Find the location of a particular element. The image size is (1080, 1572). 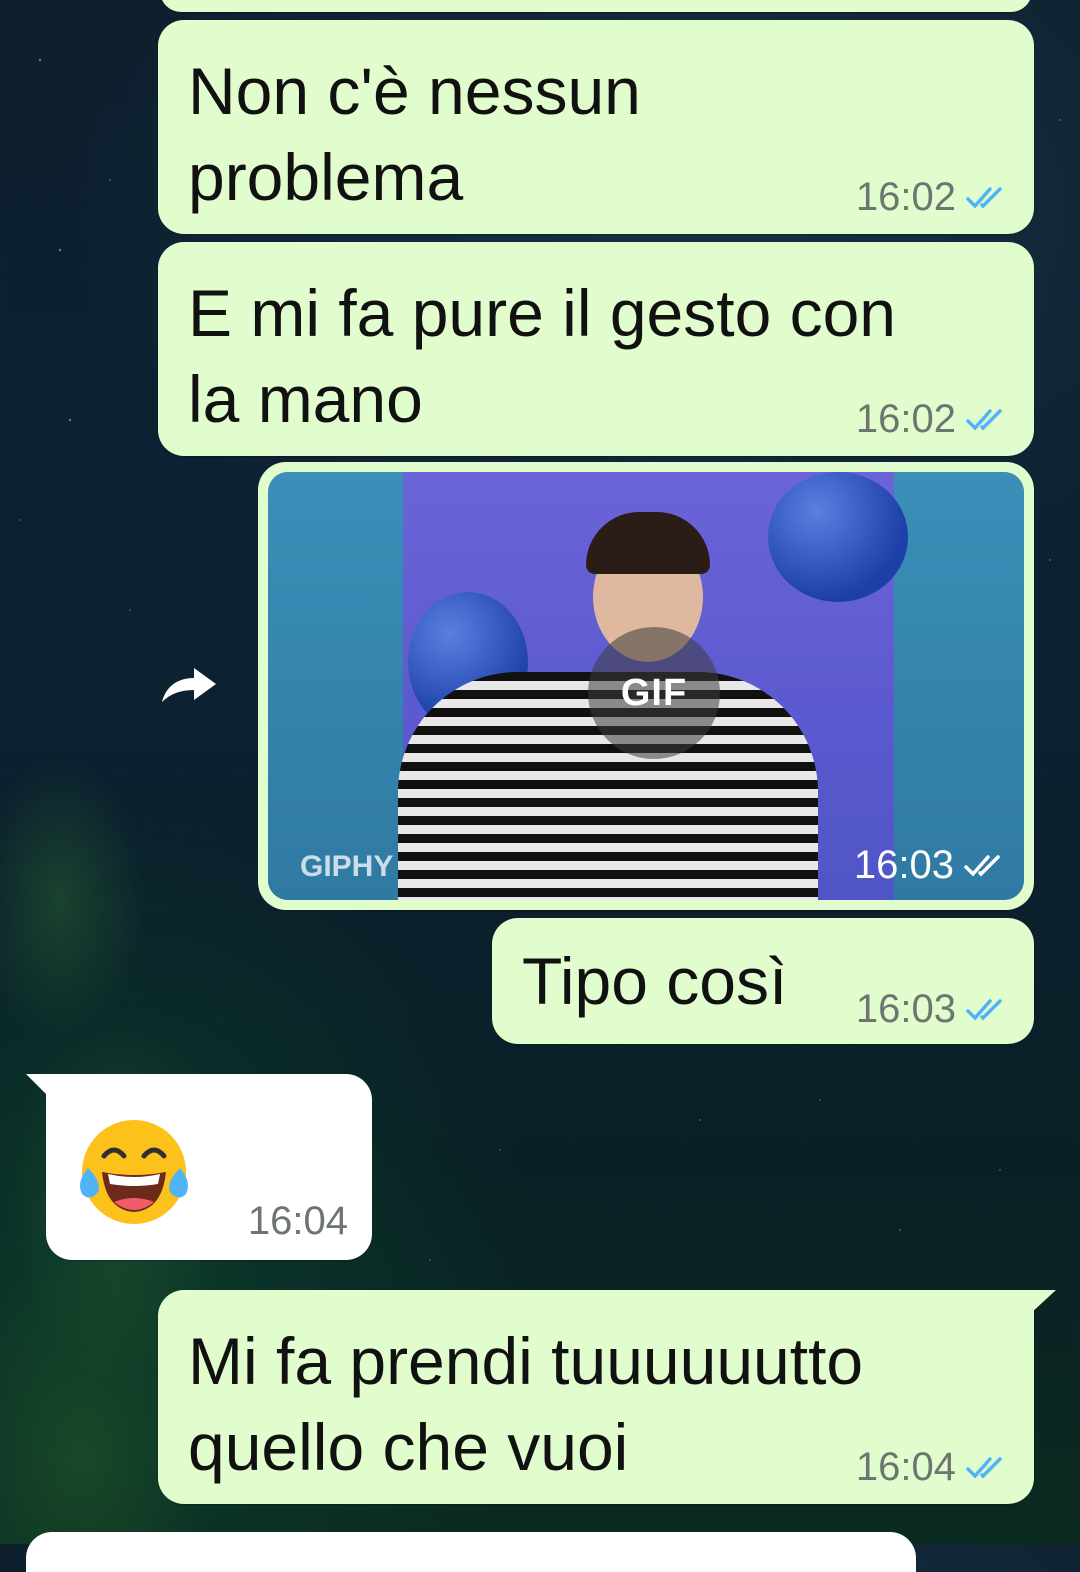

face-with-tears-of-joy-icon is located at coordinates (134, 1172).